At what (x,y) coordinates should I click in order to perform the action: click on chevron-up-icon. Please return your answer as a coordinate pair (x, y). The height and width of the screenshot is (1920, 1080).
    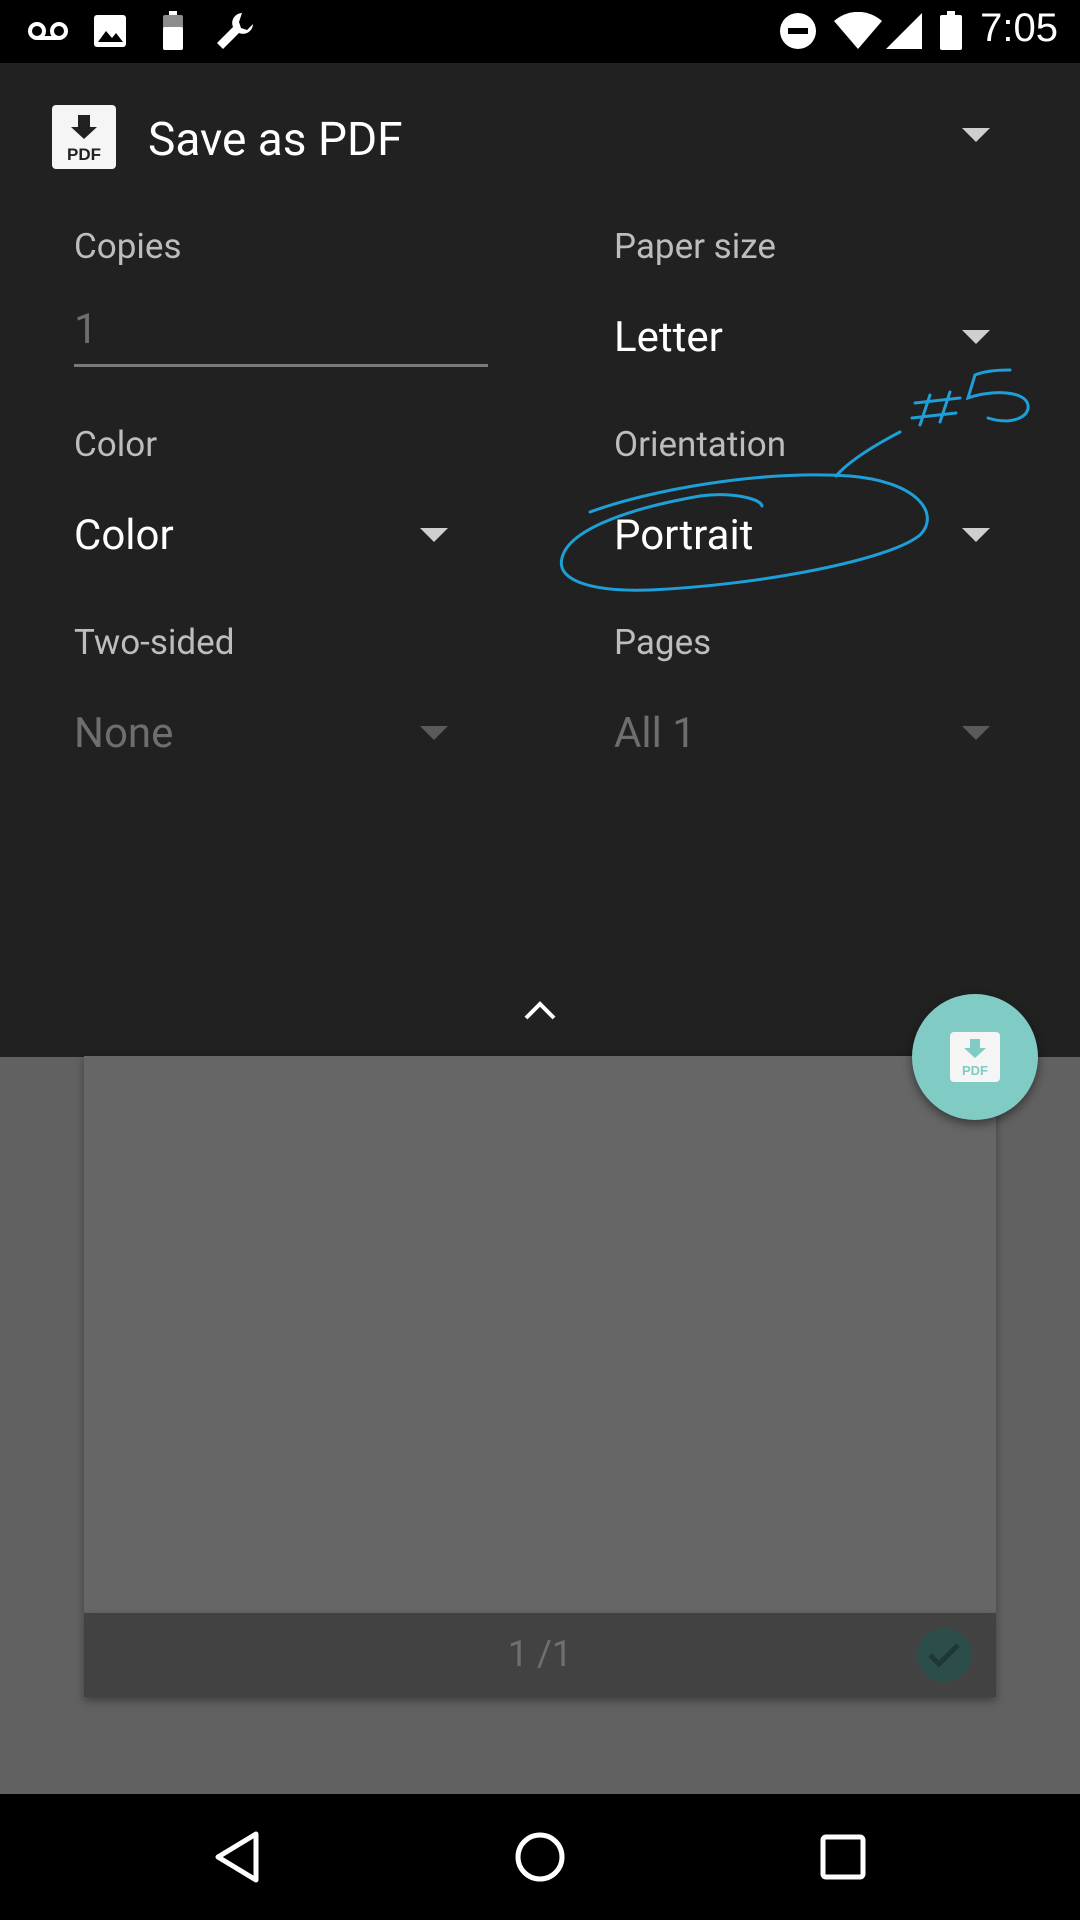
    Looking at the image, I should click on (540, 1010).